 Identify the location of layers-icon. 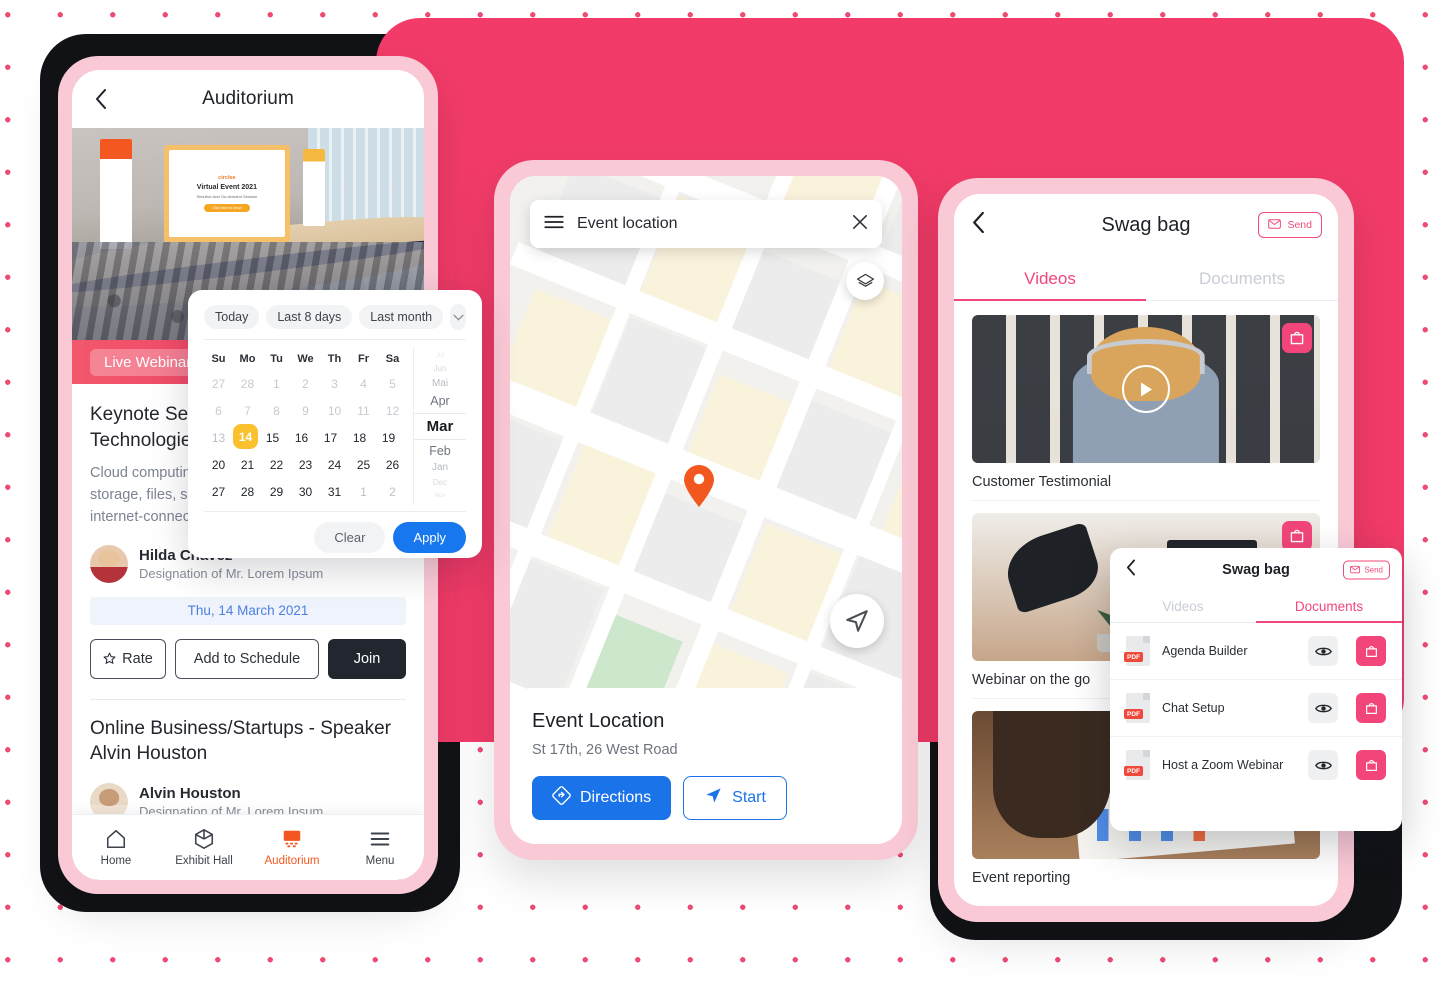
(865, 281).